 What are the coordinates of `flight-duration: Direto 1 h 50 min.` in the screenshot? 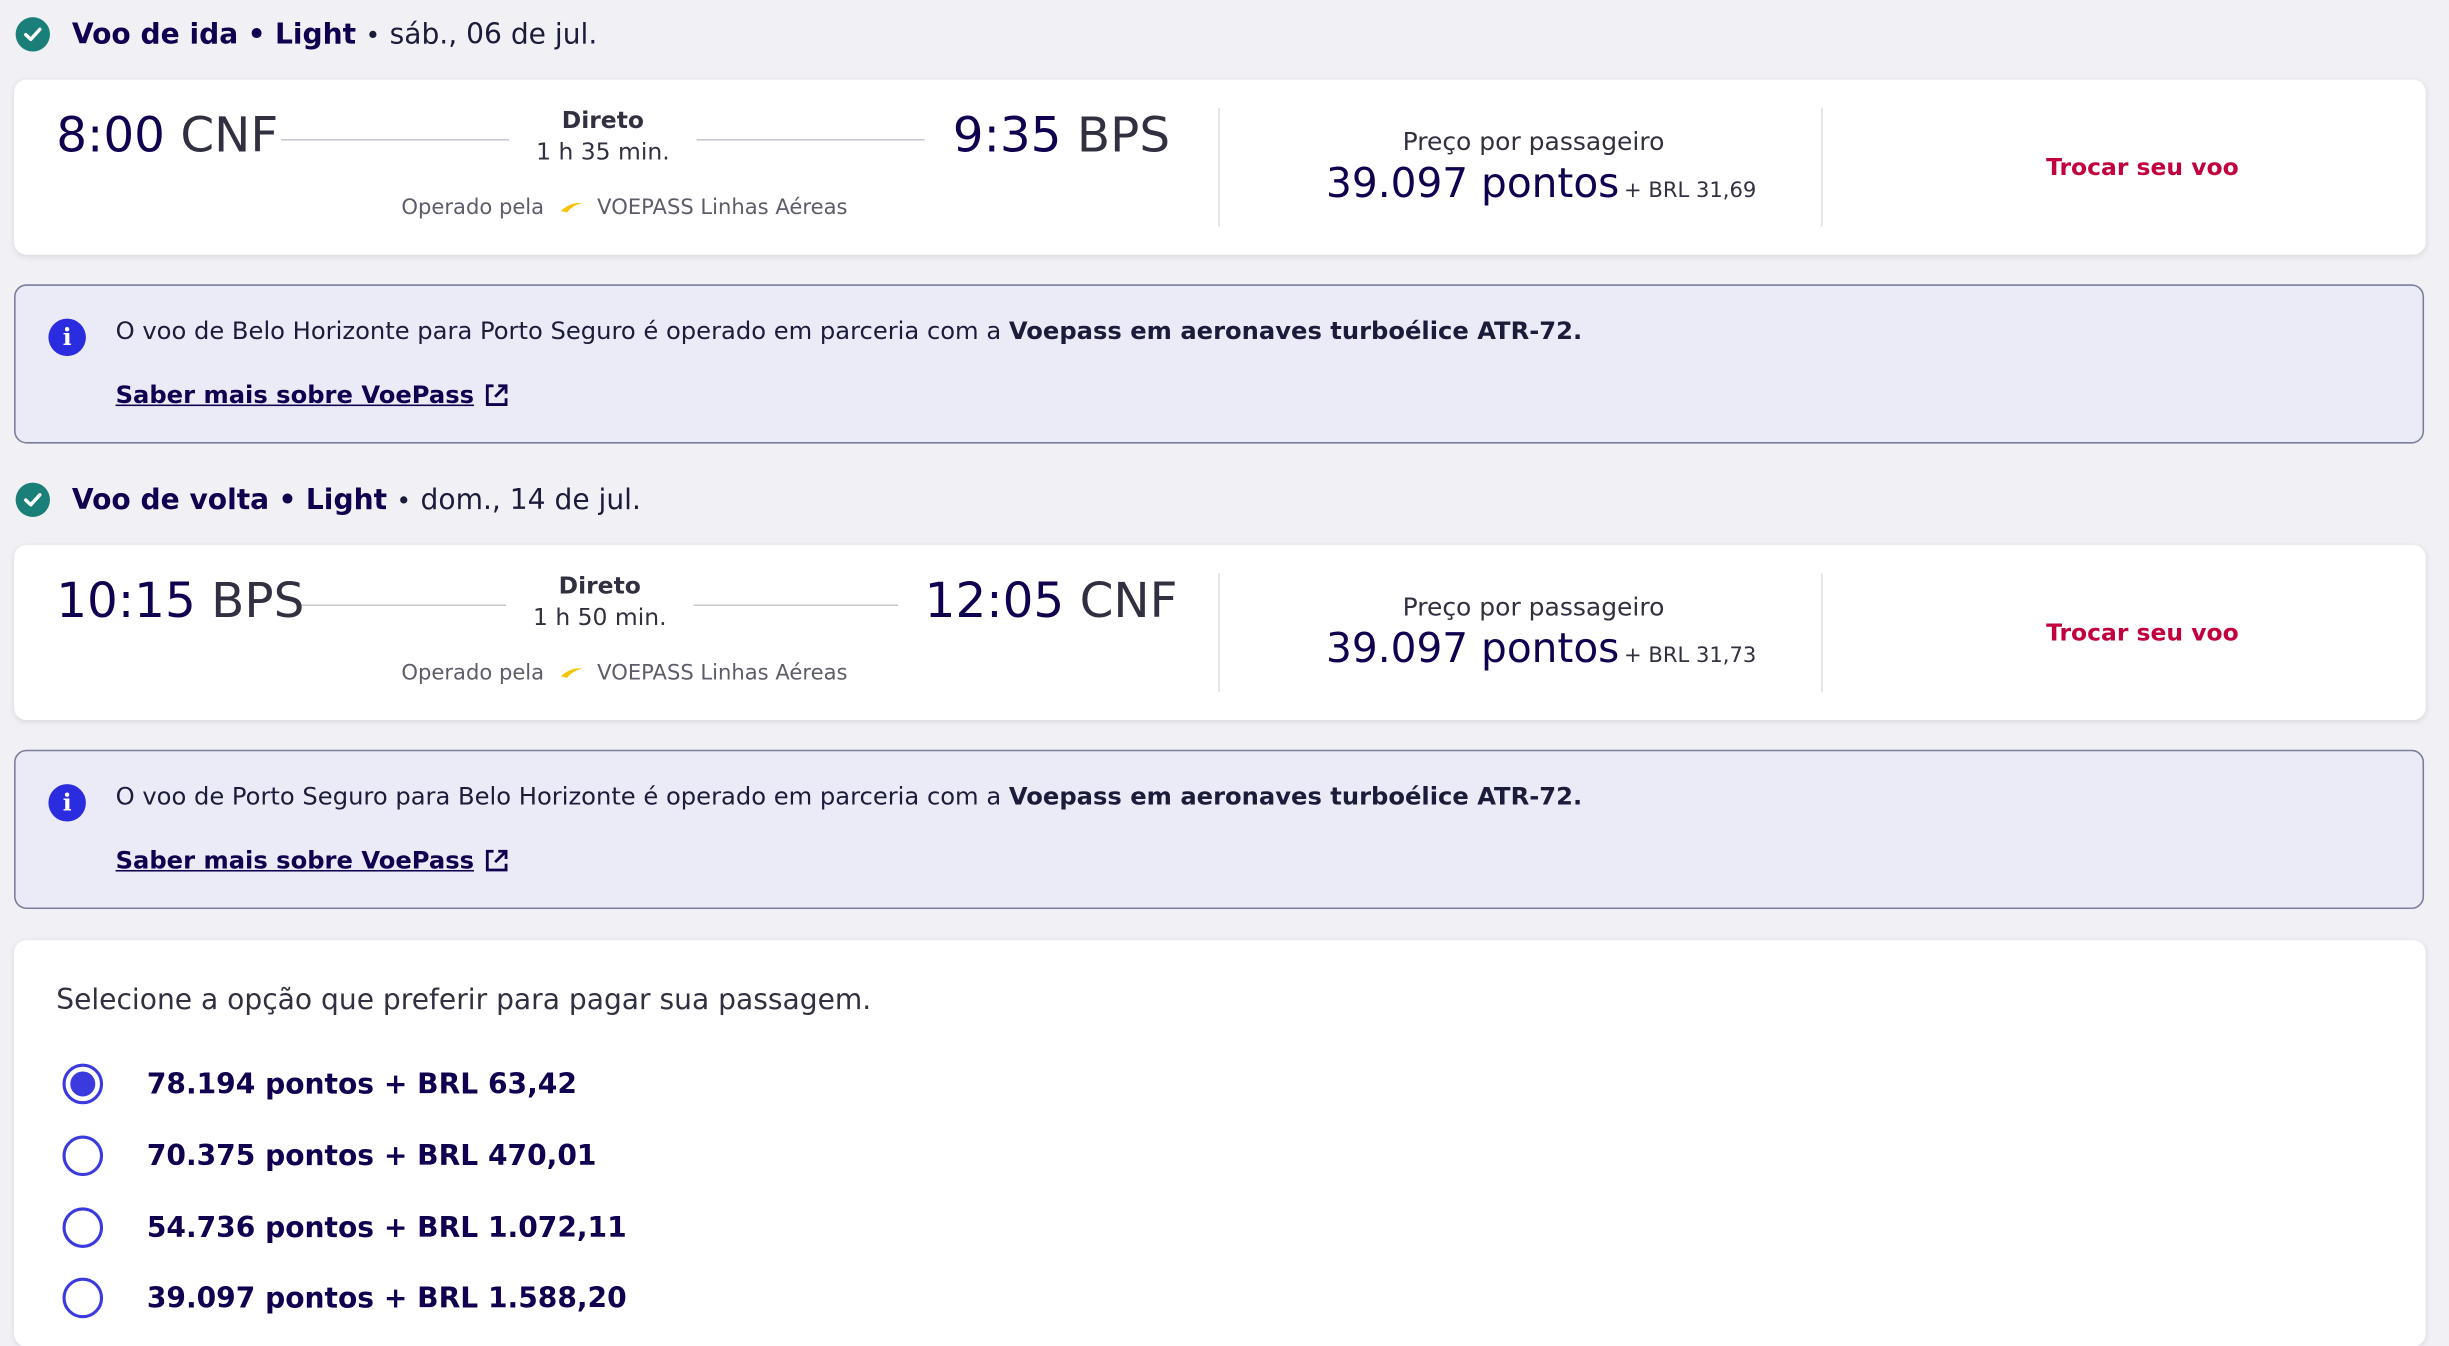 It's located at (599, 601).